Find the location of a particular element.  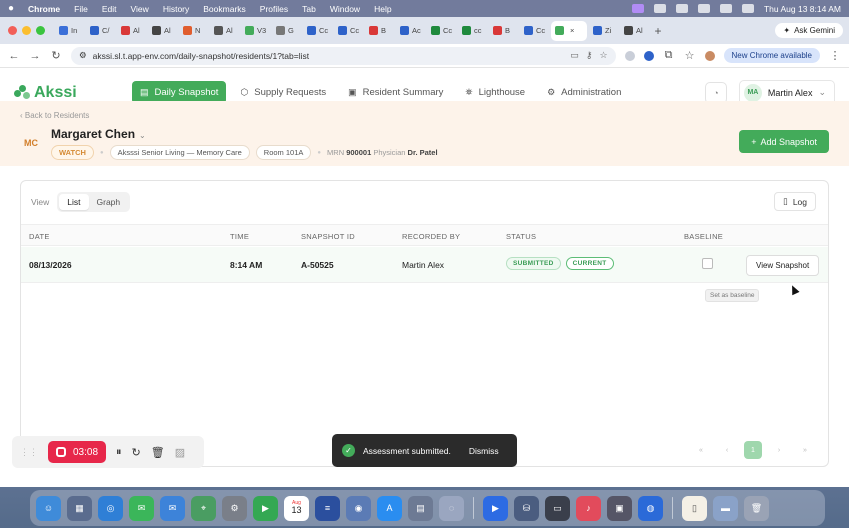

screen-recorder-icon is located at coordinates (637, 8).